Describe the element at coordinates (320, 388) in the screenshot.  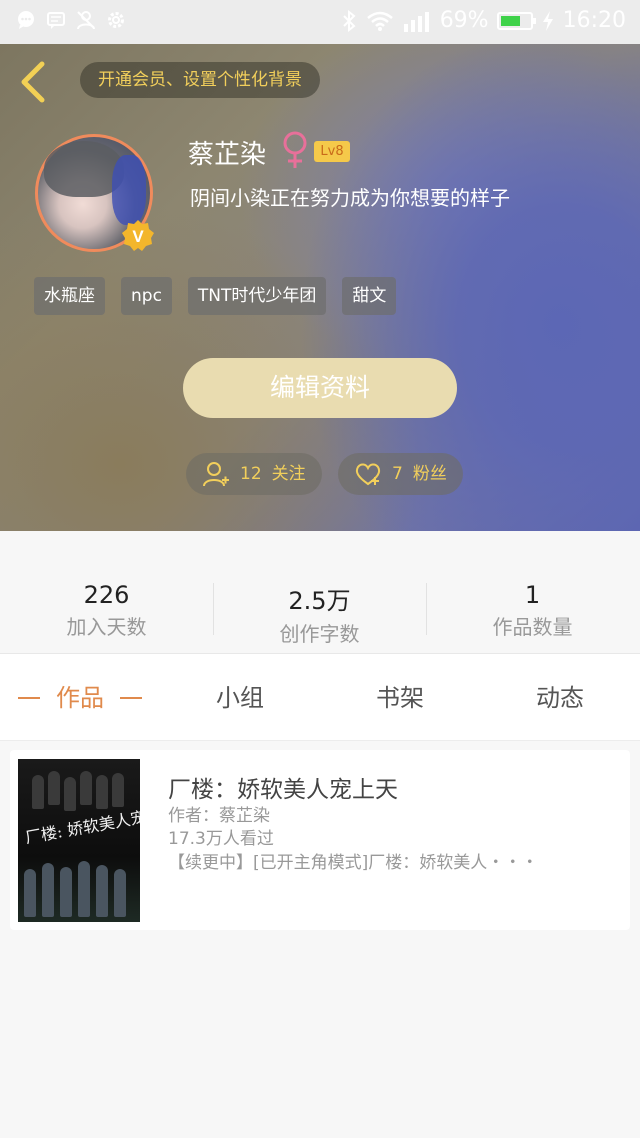
I see `edit-profile-button: 编辑资料` at that location.